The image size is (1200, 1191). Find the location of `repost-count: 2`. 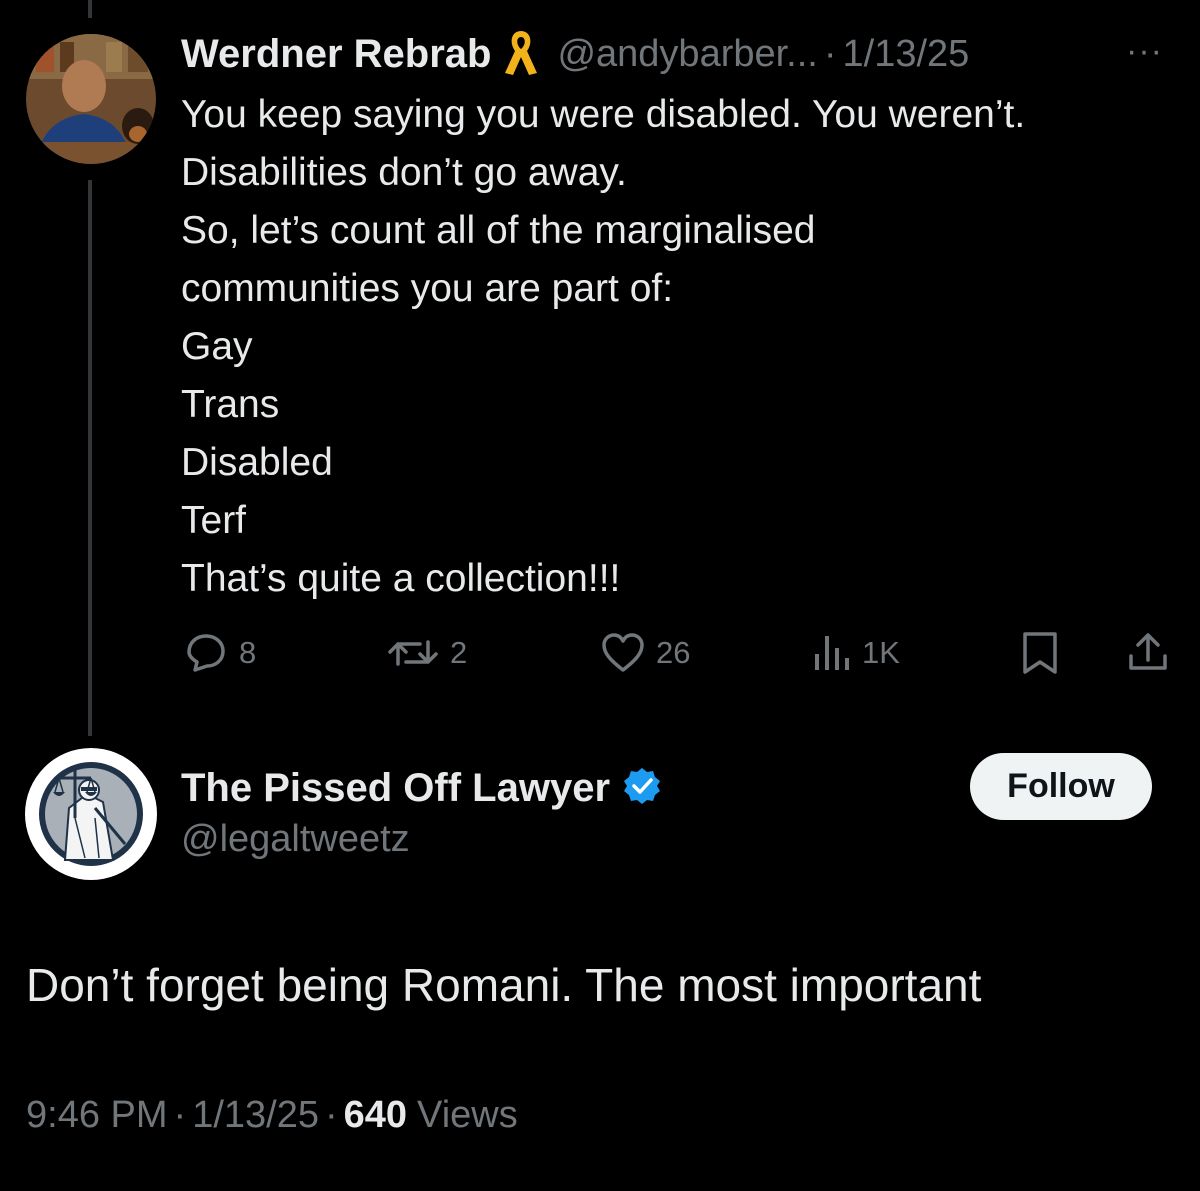

repost-count: 2 is located at coordinates (459, 652).